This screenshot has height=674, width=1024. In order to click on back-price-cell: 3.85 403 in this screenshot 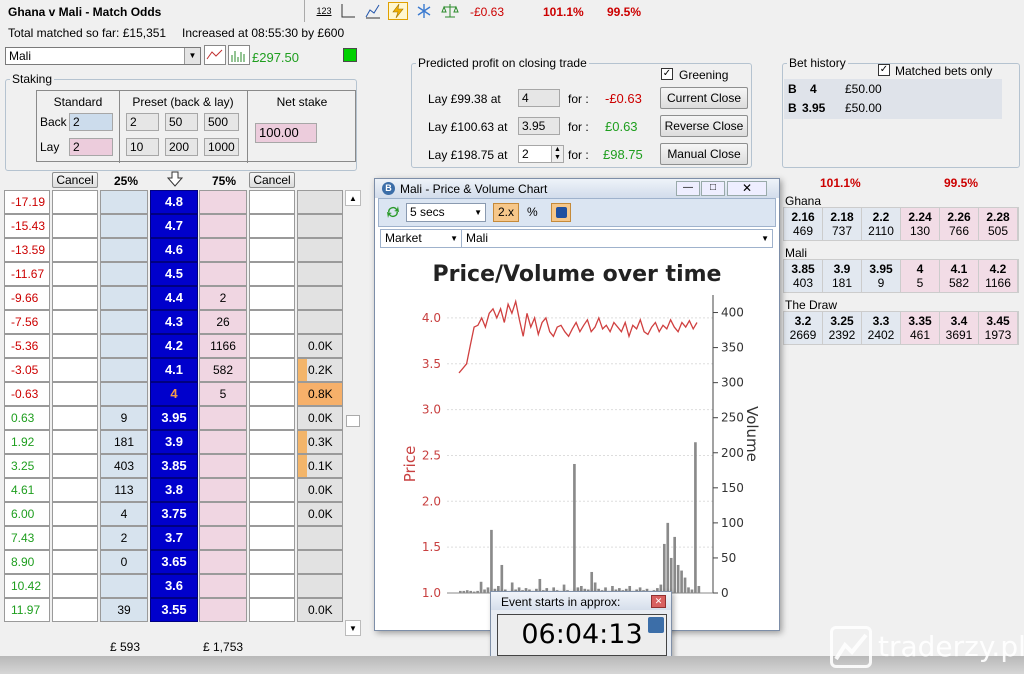, I will do `click(803, 276)`.